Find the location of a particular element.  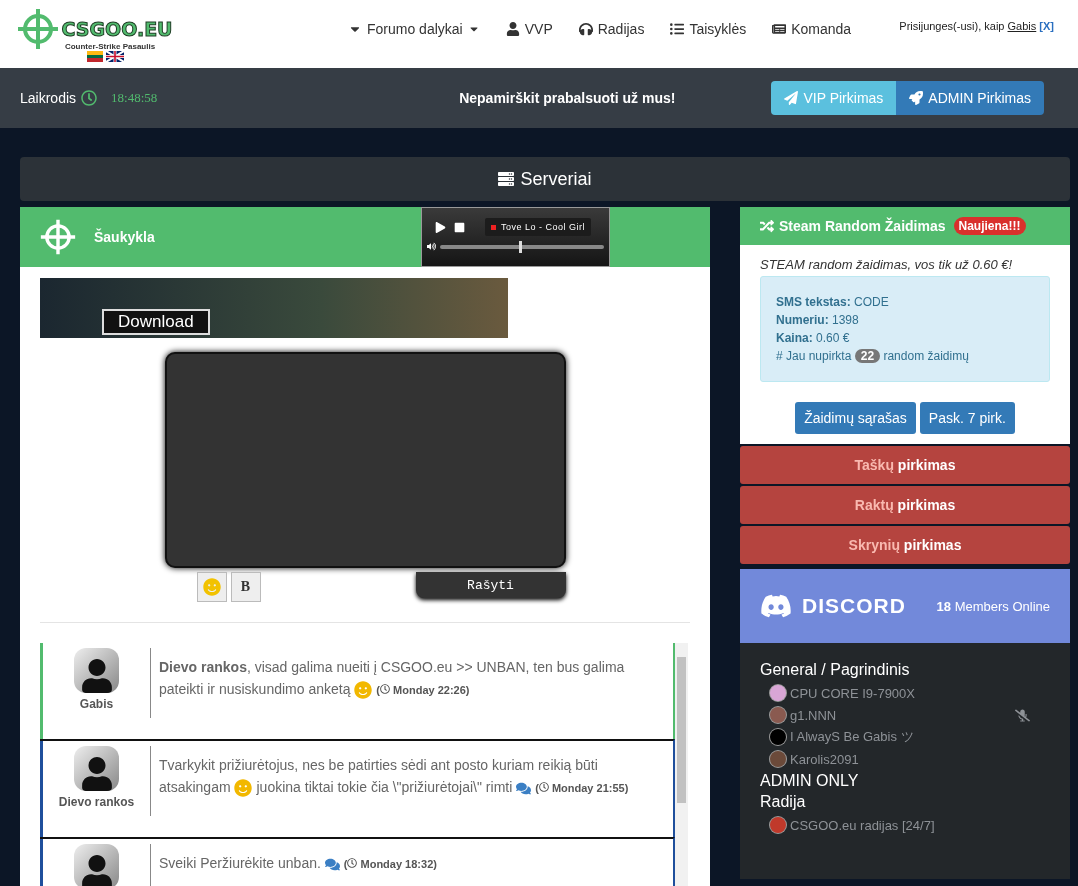

vote-reminder: Nepamirškit prabalsuoti už mus! is located at coordinates (567, 98).